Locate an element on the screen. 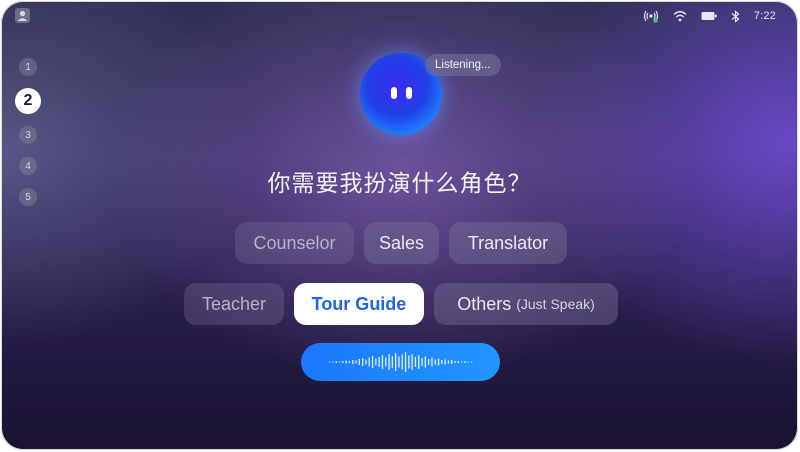 The height and width of the screenshot is (452, 800). clock: 7:22 is located at coordinates (764, 16).